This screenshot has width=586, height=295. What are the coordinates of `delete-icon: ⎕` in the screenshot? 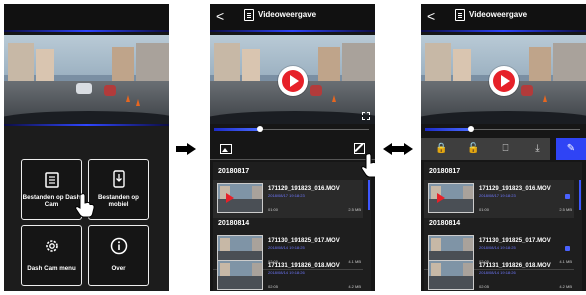 It's located at (505, 149).